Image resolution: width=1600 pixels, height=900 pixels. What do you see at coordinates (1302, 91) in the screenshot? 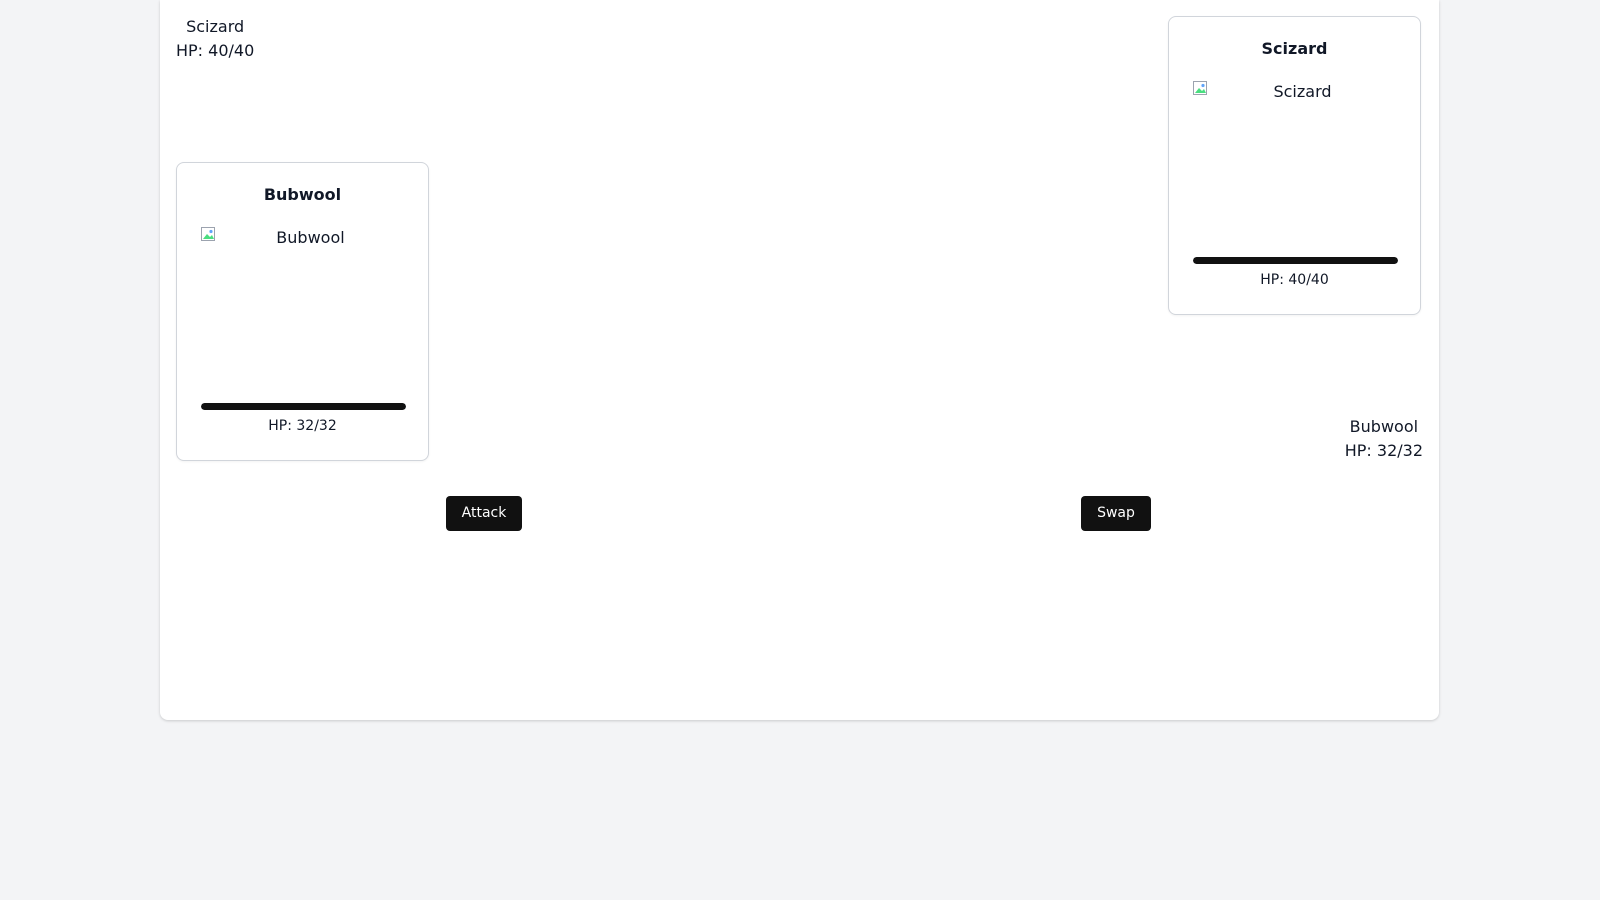
I see `enemy-sprite-alt: Scizard` at bounding box center [1302, 91].